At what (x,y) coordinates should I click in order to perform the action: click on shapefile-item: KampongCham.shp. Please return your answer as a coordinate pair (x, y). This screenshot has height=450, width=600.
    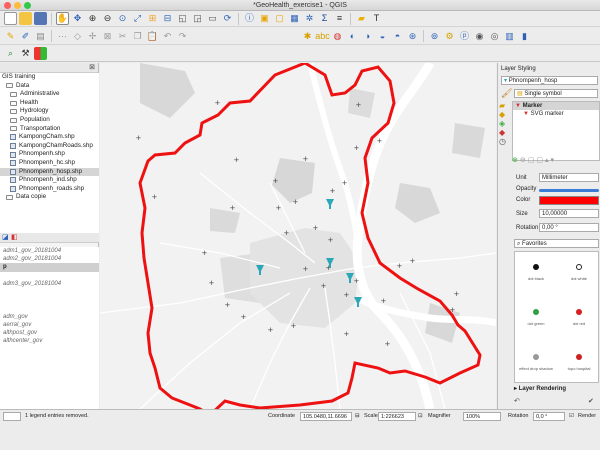
    Looking at the image, I should click on (49, 137).